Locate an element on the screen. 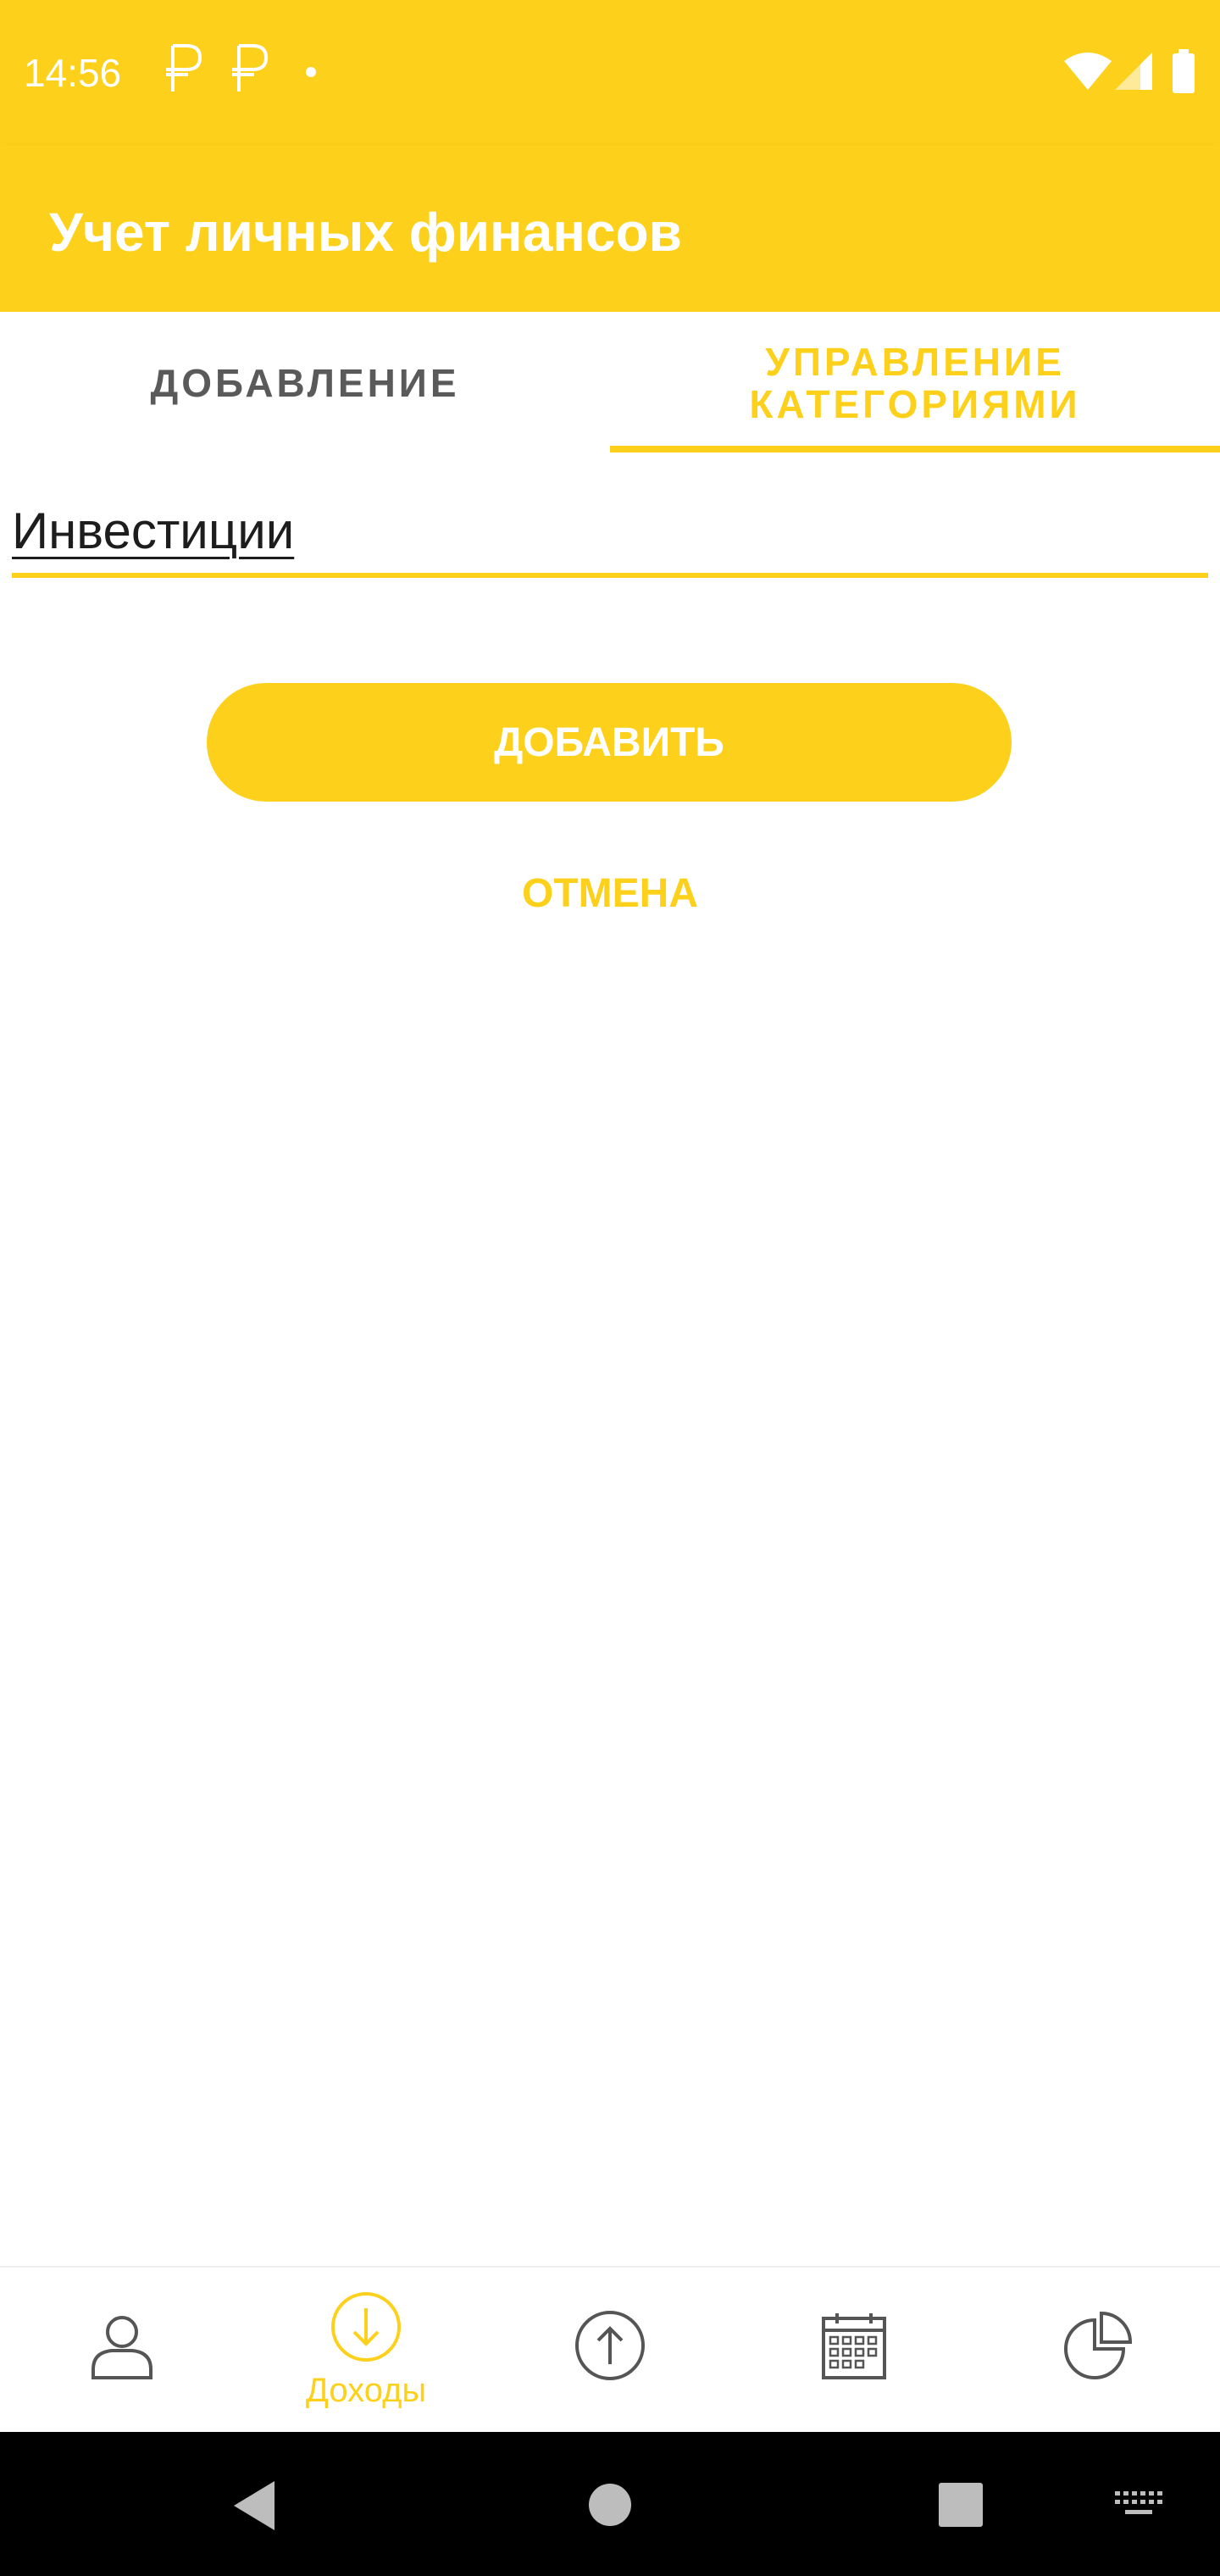  page-title: Учет личных финансов is located at coordinates (365, 232).